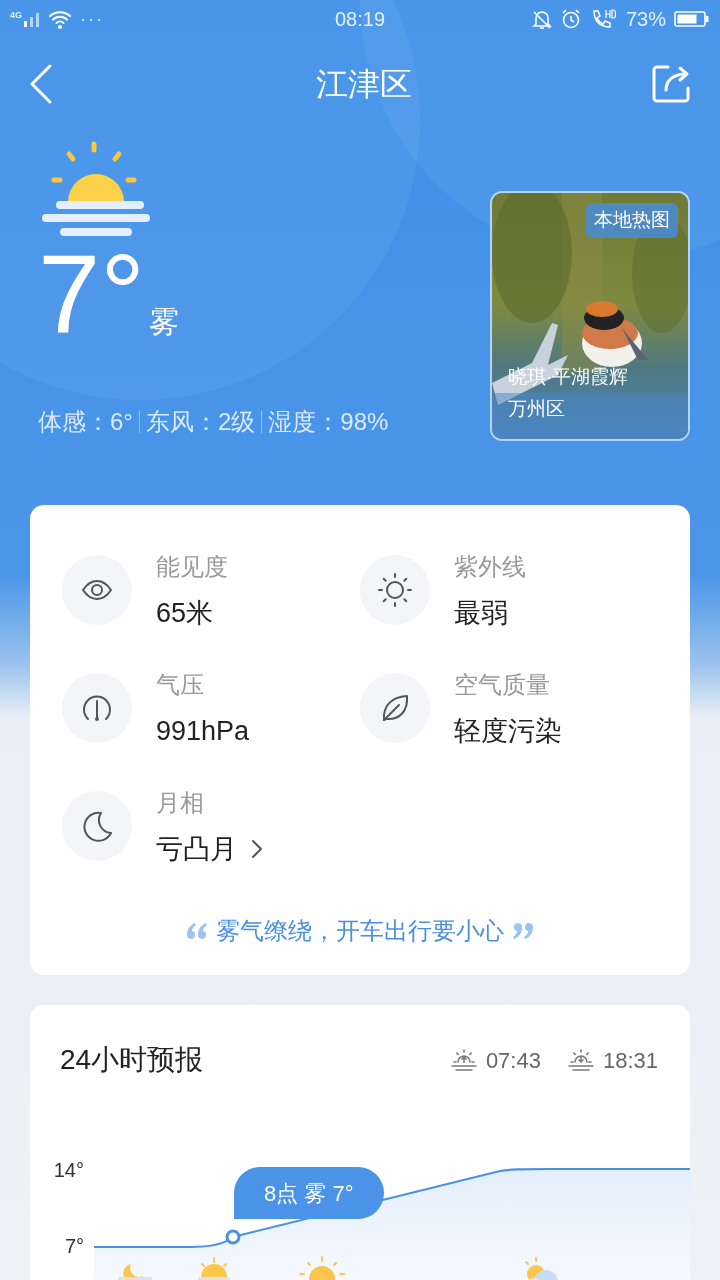 The image size is (720, 1280). Describe the element at coordinates (568, 377) in the screenshot. I see `photo-caption: 晓琪·平湖霞辉` at that location.